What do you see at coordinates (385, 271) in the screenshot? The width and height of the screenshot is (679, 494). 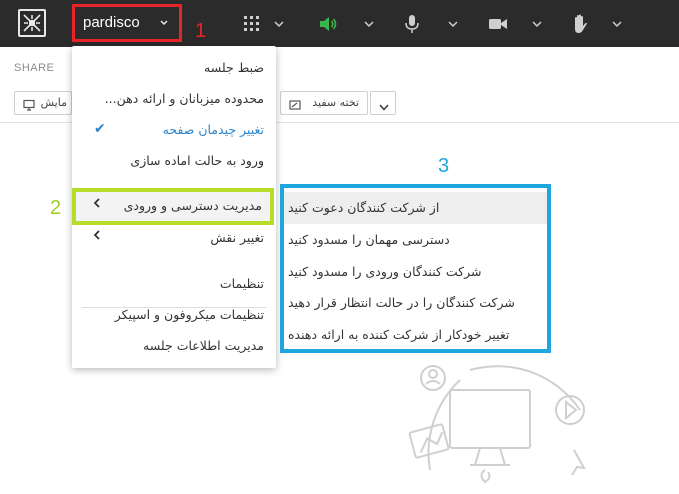 I see `submenu-item-label: شرکت کنندگان ورودی را مسدود کنید` at bounding box center [385, 271].